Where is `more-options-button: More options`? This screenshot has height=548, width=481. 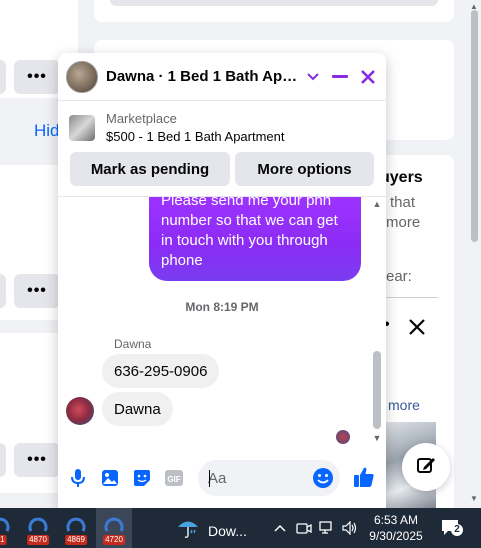
more-options-button: More options is located at coordinates (304, 169).